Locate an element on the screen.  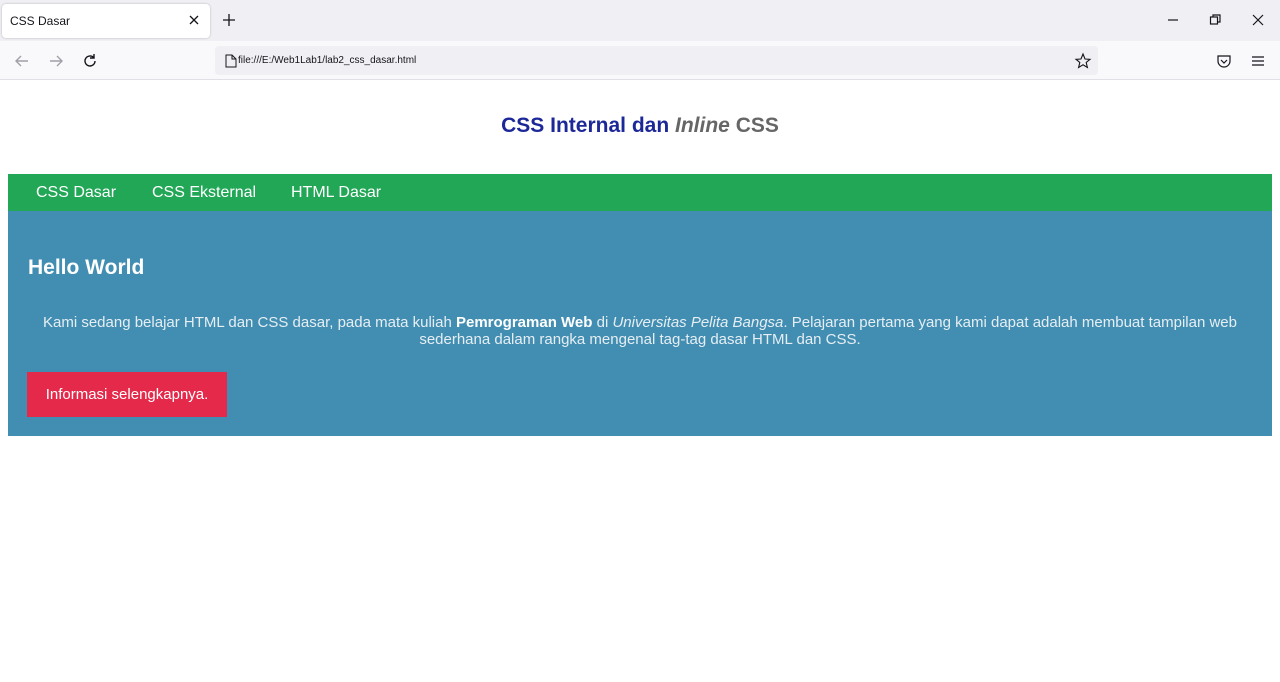
menu-item-css-eksternal: CSS Eksternal is located at coordinates (204, 193).